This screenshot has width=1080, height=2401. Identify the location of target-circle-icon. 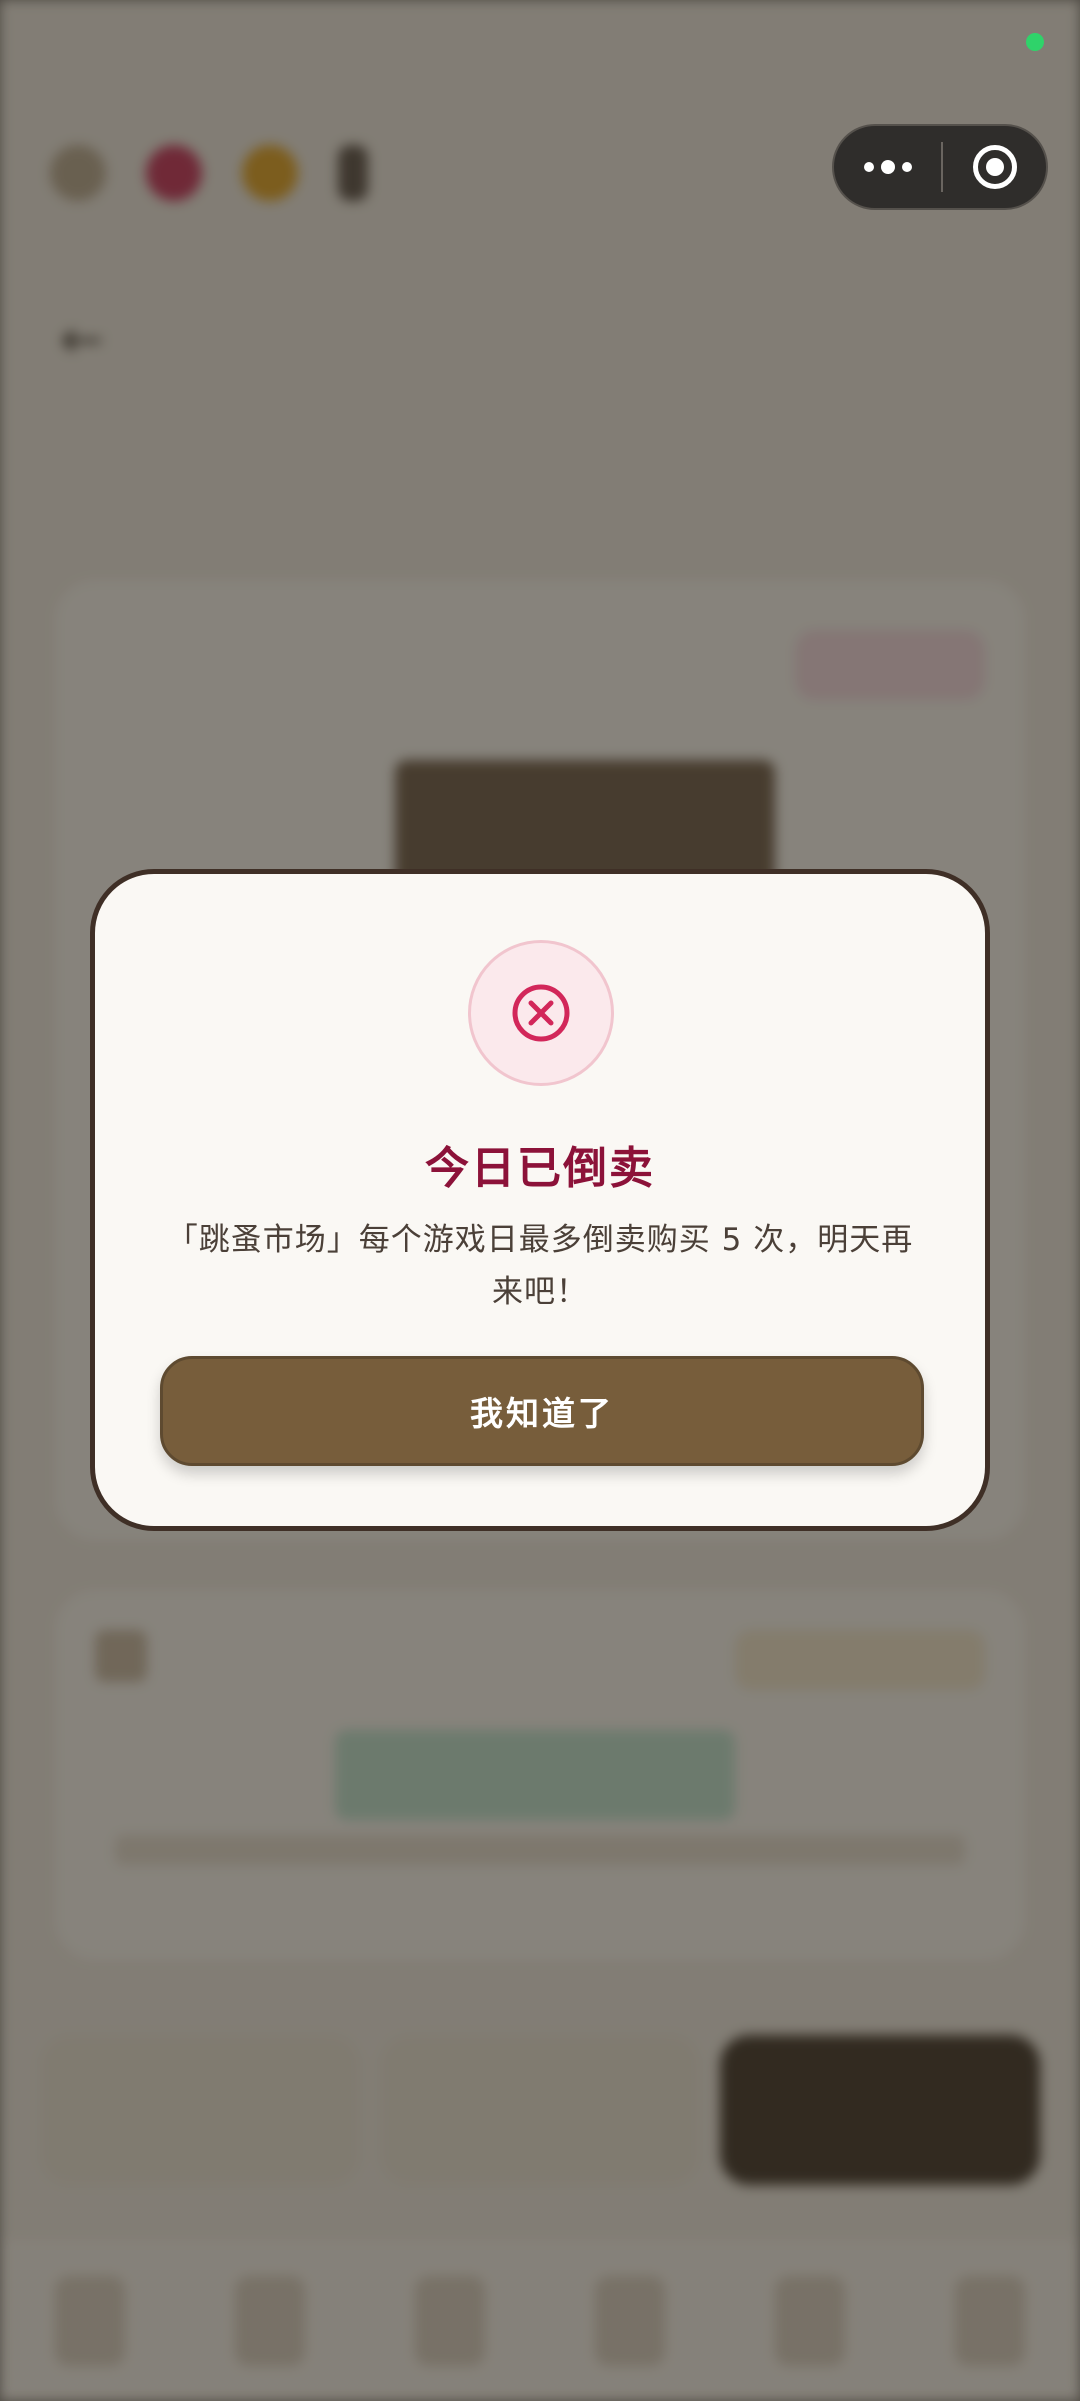
(994, 167).